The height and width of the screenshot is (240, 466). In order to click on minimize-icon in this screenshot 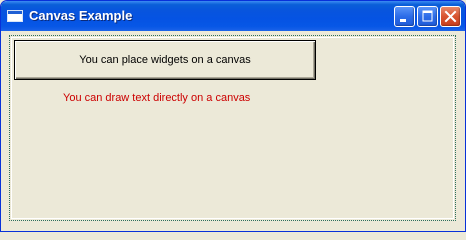, I will do `click(403, 20)`.